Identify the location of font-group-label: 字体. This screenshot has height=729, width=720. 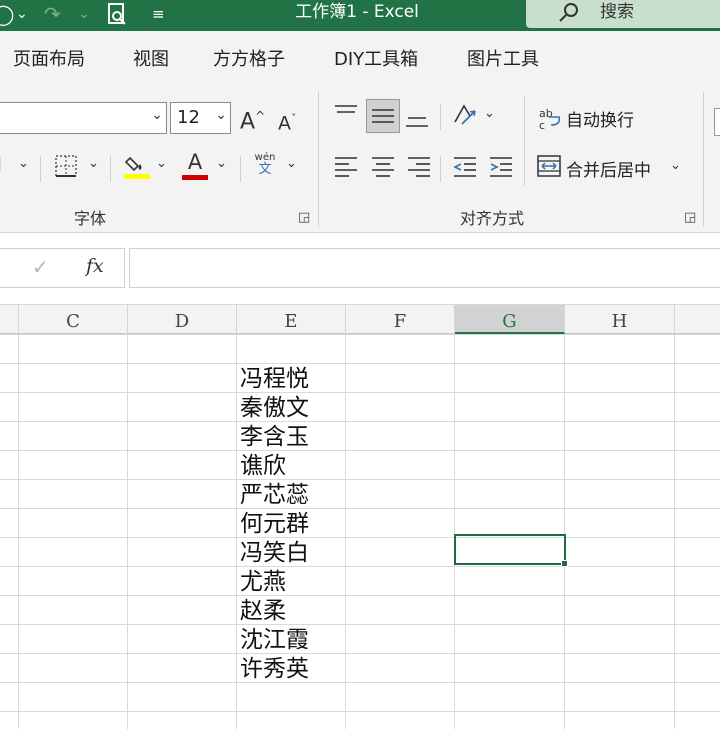
(90, 218).